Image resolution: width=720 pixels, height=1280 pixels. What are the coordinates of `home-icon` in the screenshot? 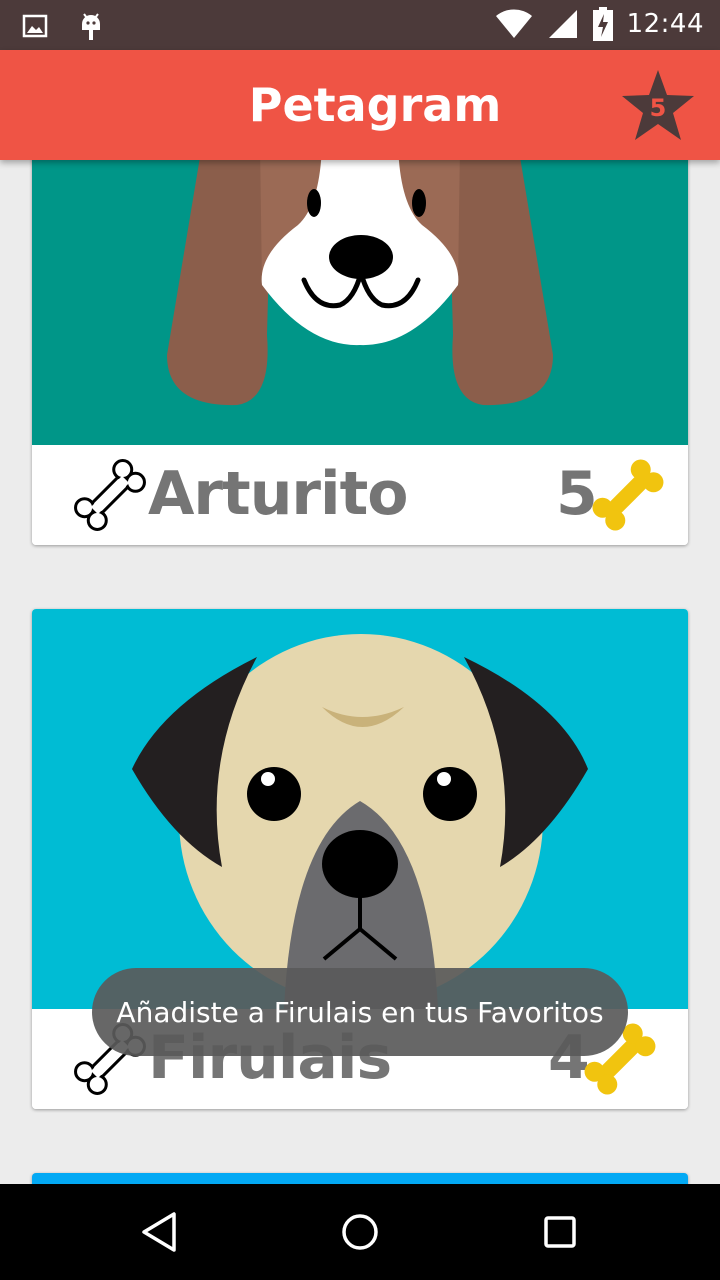 It's located at (360, 1232).